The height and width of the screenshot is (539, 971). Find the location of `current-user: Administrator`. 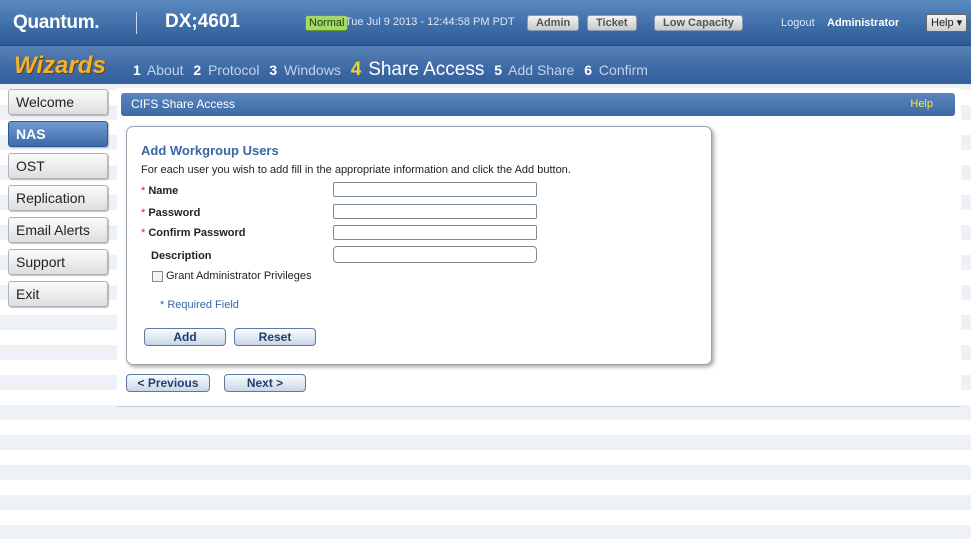

current-user: Administrator is located at coordinates (863, 23).